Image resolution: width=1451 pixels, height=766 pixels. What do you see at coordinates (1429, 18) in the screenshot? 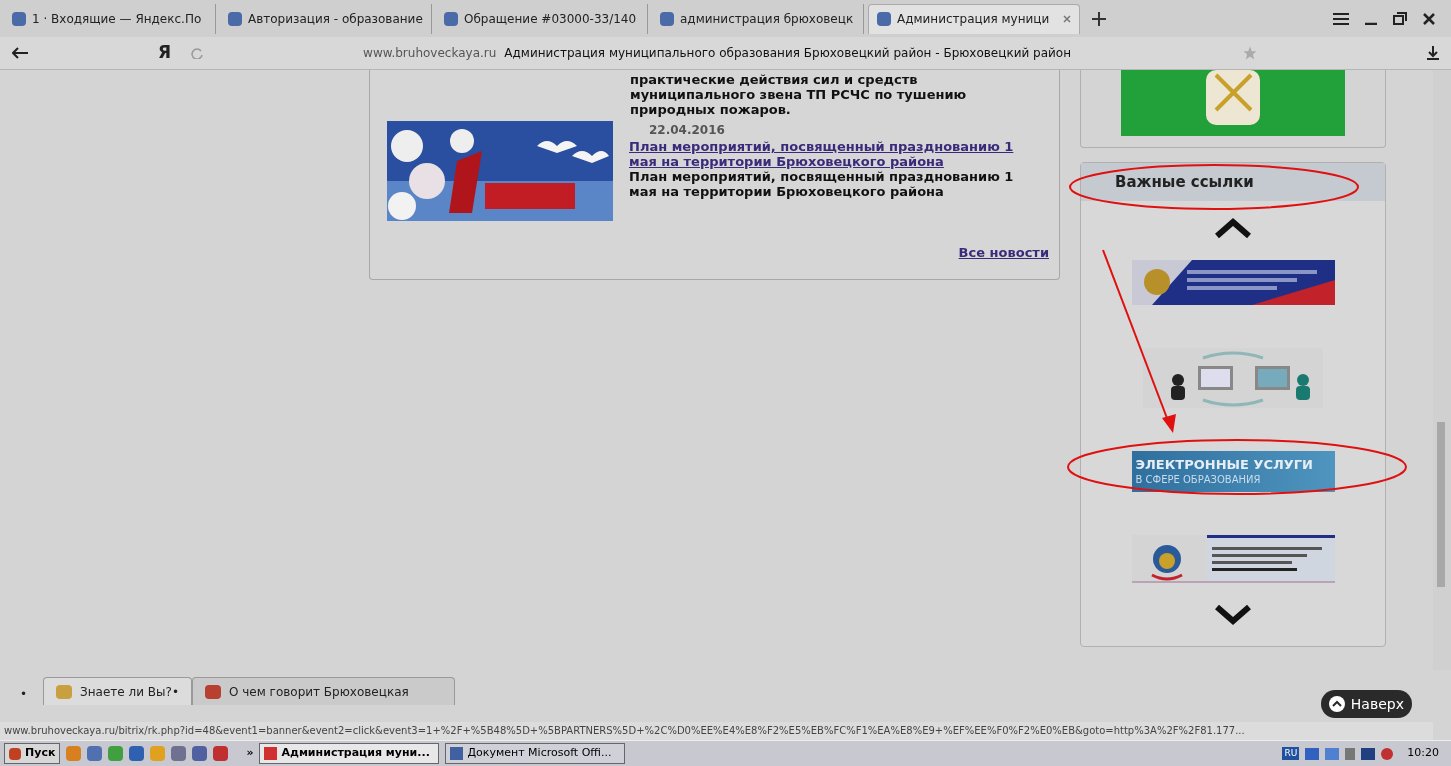
I see `close-icon` at bounding box center [1429, 18].